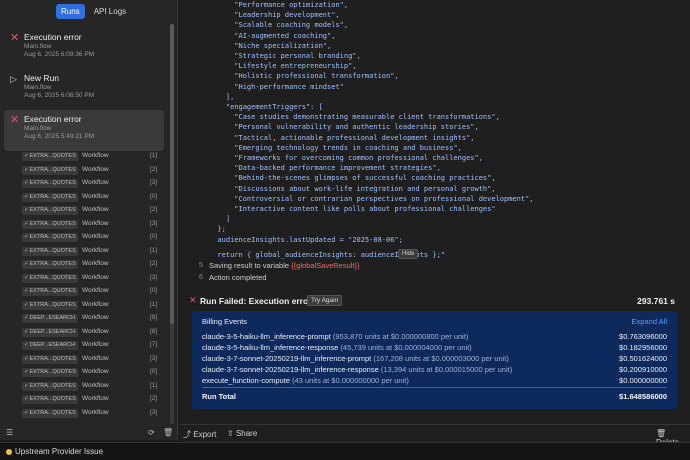 The width and height of the screenshot is (690, 460). Describe the element at coordinates (52, 318) in the screenshot. I see `subrun-badge-label: DEEP...ESEARCH` at that location.